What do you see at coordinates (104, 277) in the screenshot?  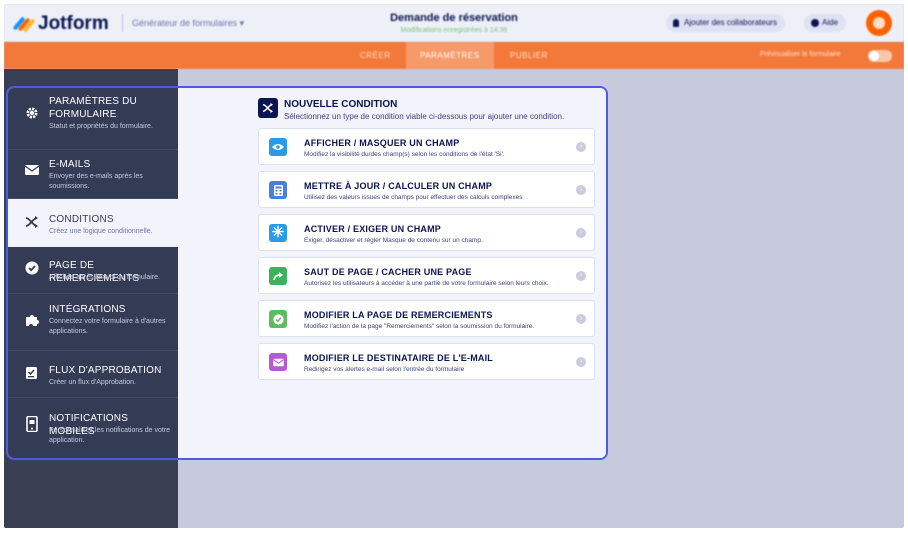 I see `menu-item-desc: Affichée après l'envoi du formulaire.` at bounding box center [104, 277].